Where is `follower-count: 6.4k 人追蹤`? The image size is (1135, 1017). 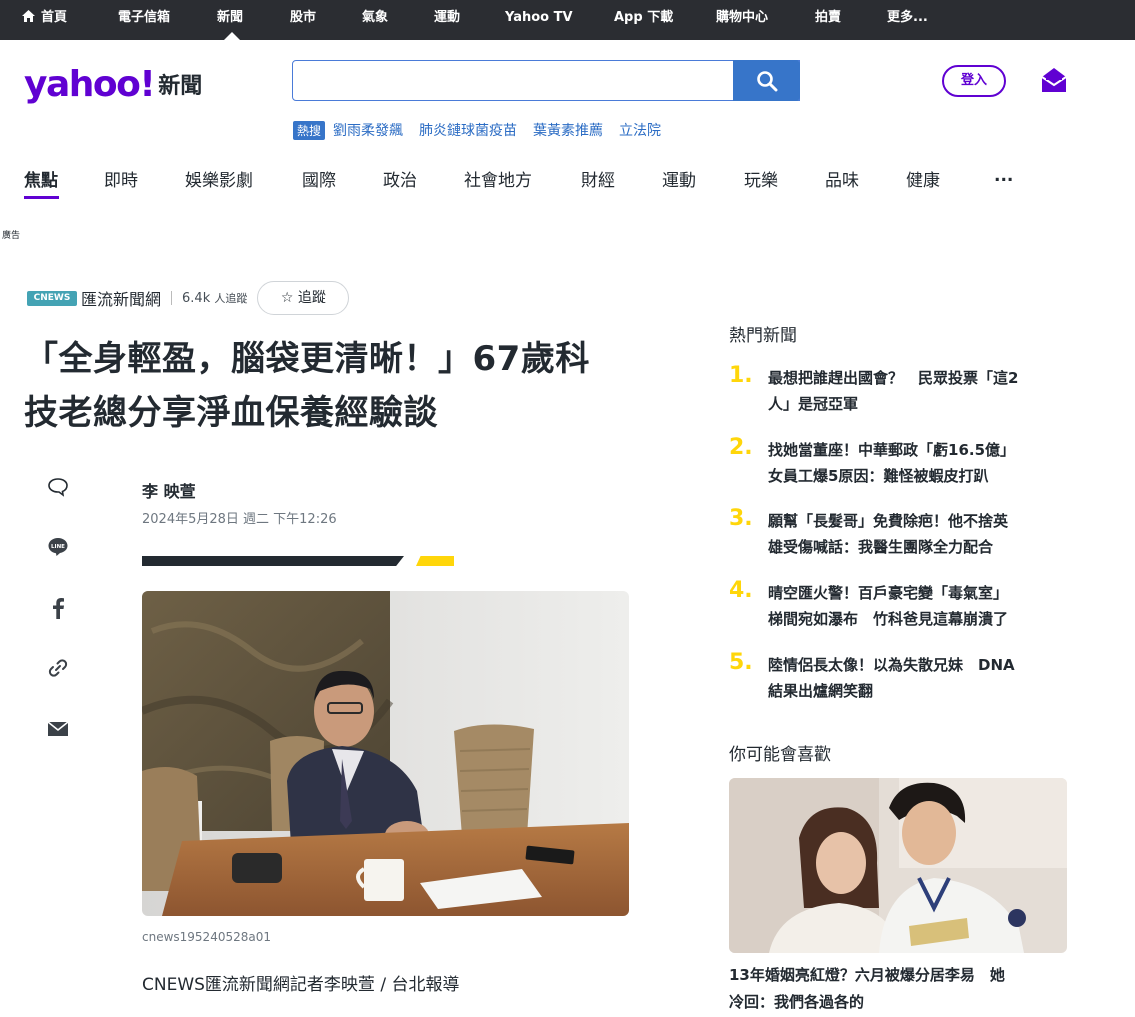
follower-count: 6.4k 人追蹤 is located at coordinates (214, 298).